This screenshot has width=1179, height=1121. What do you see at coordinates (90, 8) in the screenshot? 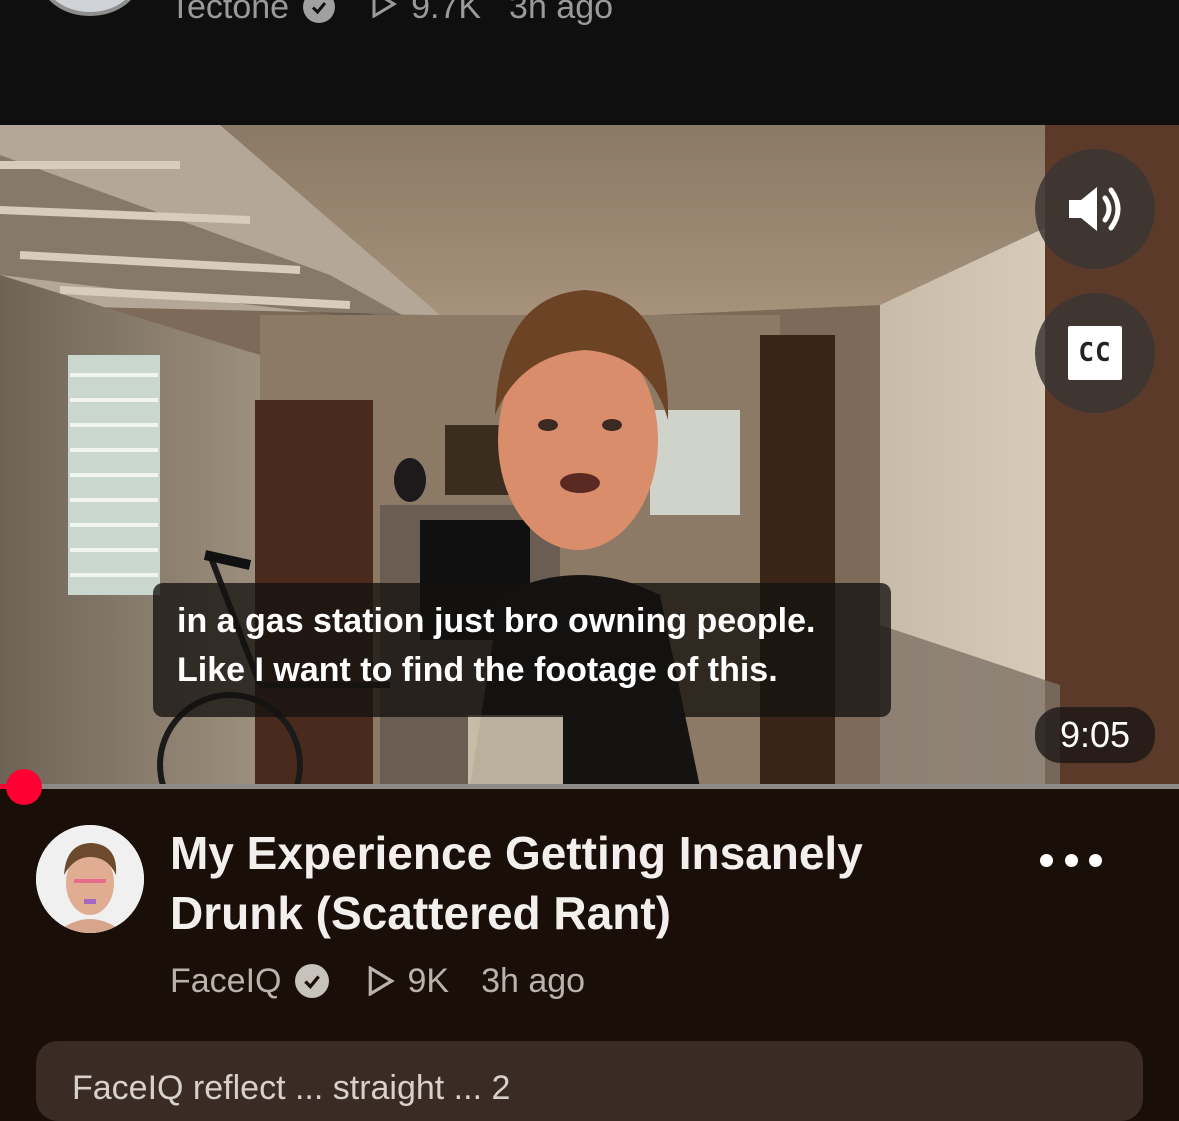
I see `previous-channel-avatar` at bounding box center [90, 8].